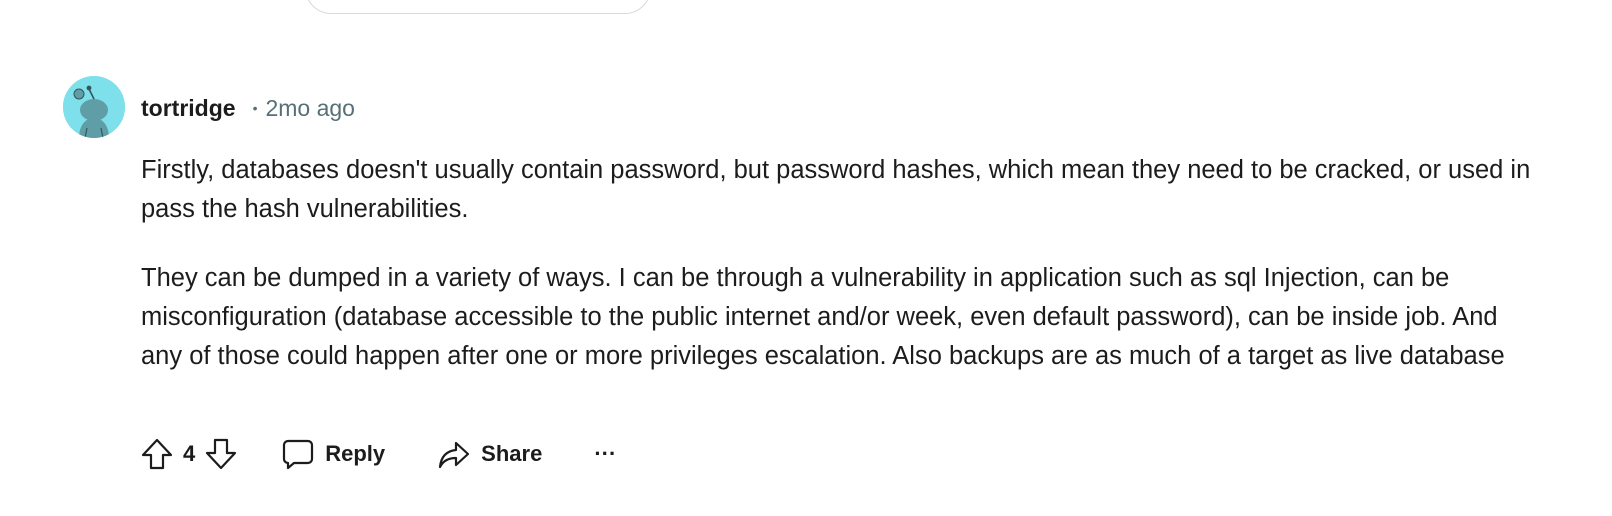 The image size is (1612, 516). I want to click on snoo-avatar-icon, so click(94, 107).